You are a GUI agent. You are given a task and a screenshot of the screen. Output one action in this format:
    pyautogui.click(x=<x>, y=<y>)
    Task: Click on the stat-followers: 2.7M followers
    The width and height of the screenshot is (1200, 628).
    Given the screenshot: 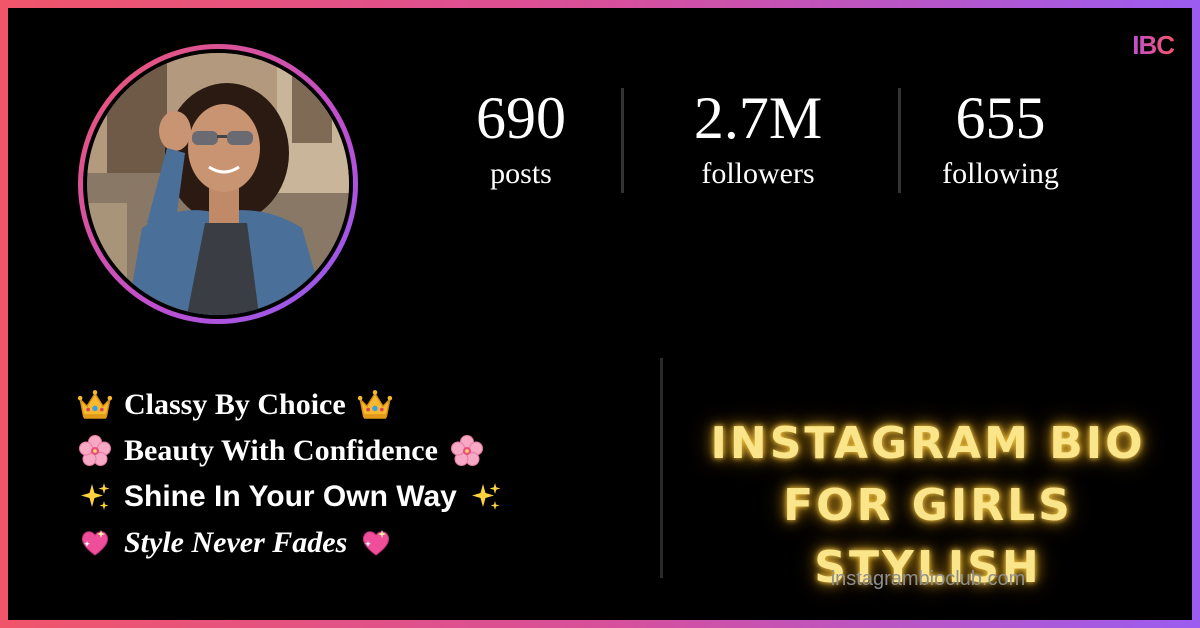 What is the action you would take?
    pyautogui.click(x=758, y=139)
    